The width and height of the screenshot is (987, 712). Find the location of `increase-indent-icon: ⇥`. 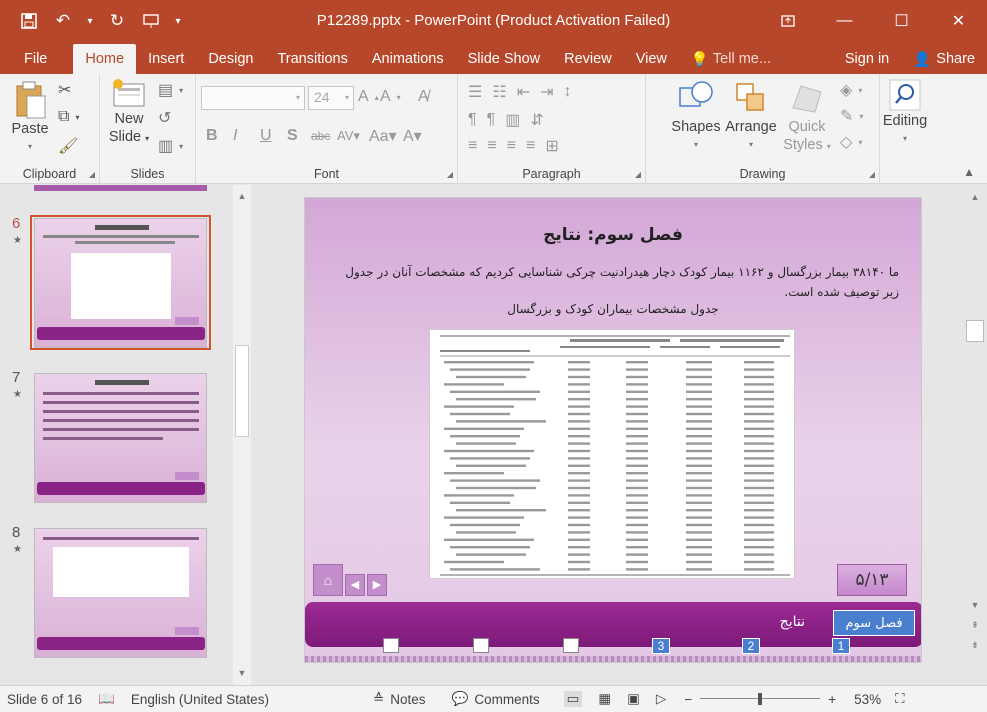

increase-indent-icon: ⇥ is located at coordinates (546, 92).